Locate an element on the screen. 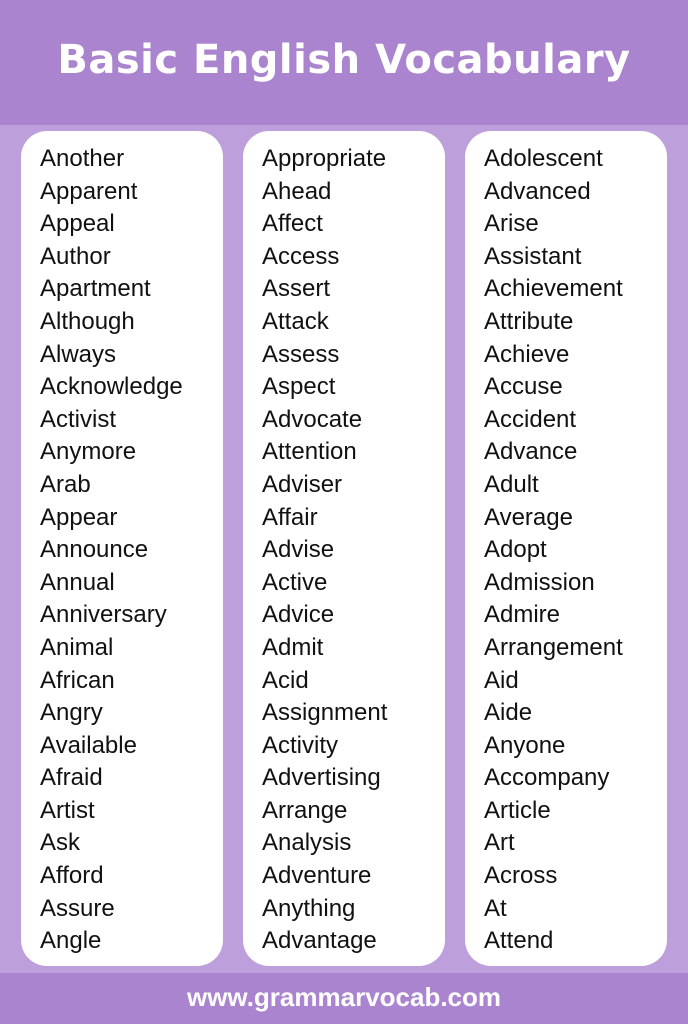  vocab-word: Accuse is located at coordinates (523, 387).